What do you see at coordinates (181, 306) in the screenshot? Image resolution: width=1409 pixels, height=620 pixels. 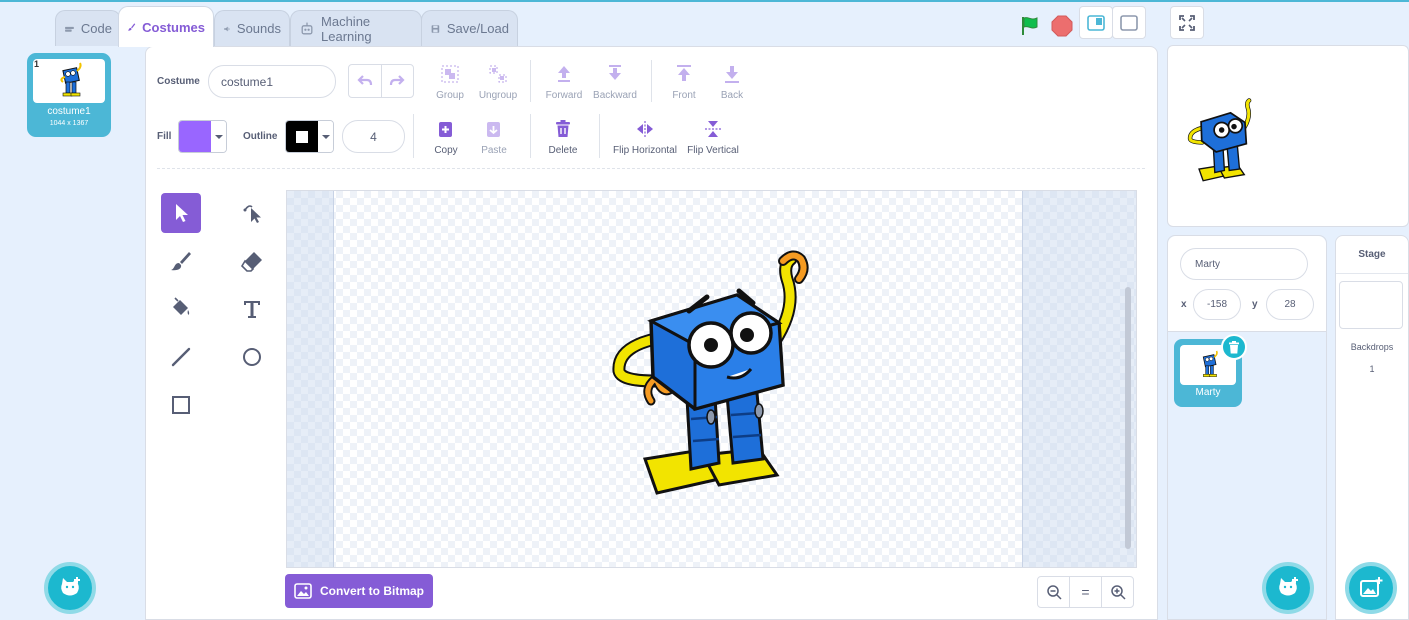 I see `paint-bucket-icon` at bounding box center [181, 306].